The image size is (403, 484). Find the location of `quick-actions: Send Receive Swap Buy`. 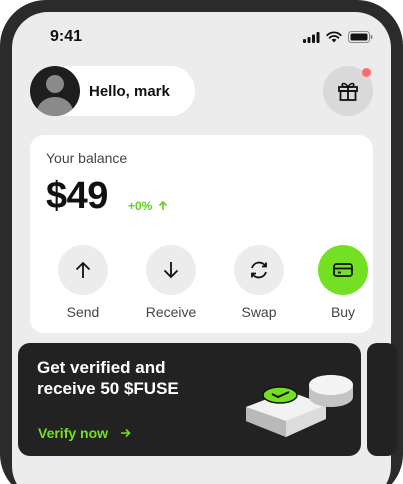

quick-actions: Send Receive Swap Buy is located at coordinates (201, 285).